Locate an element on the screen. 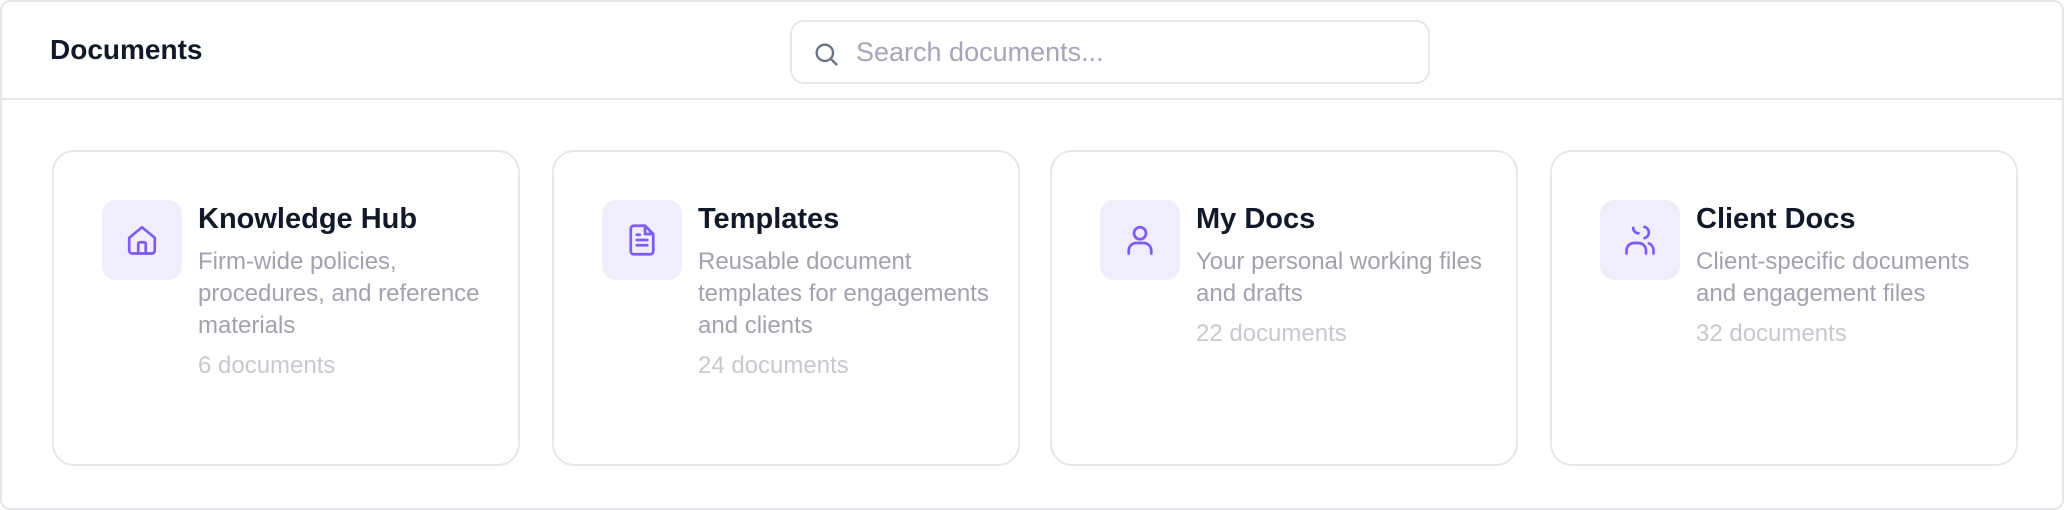 Image resolution: width=2064 pixels, height=510 pixels. search-icon is located at coordinates (826, 54).